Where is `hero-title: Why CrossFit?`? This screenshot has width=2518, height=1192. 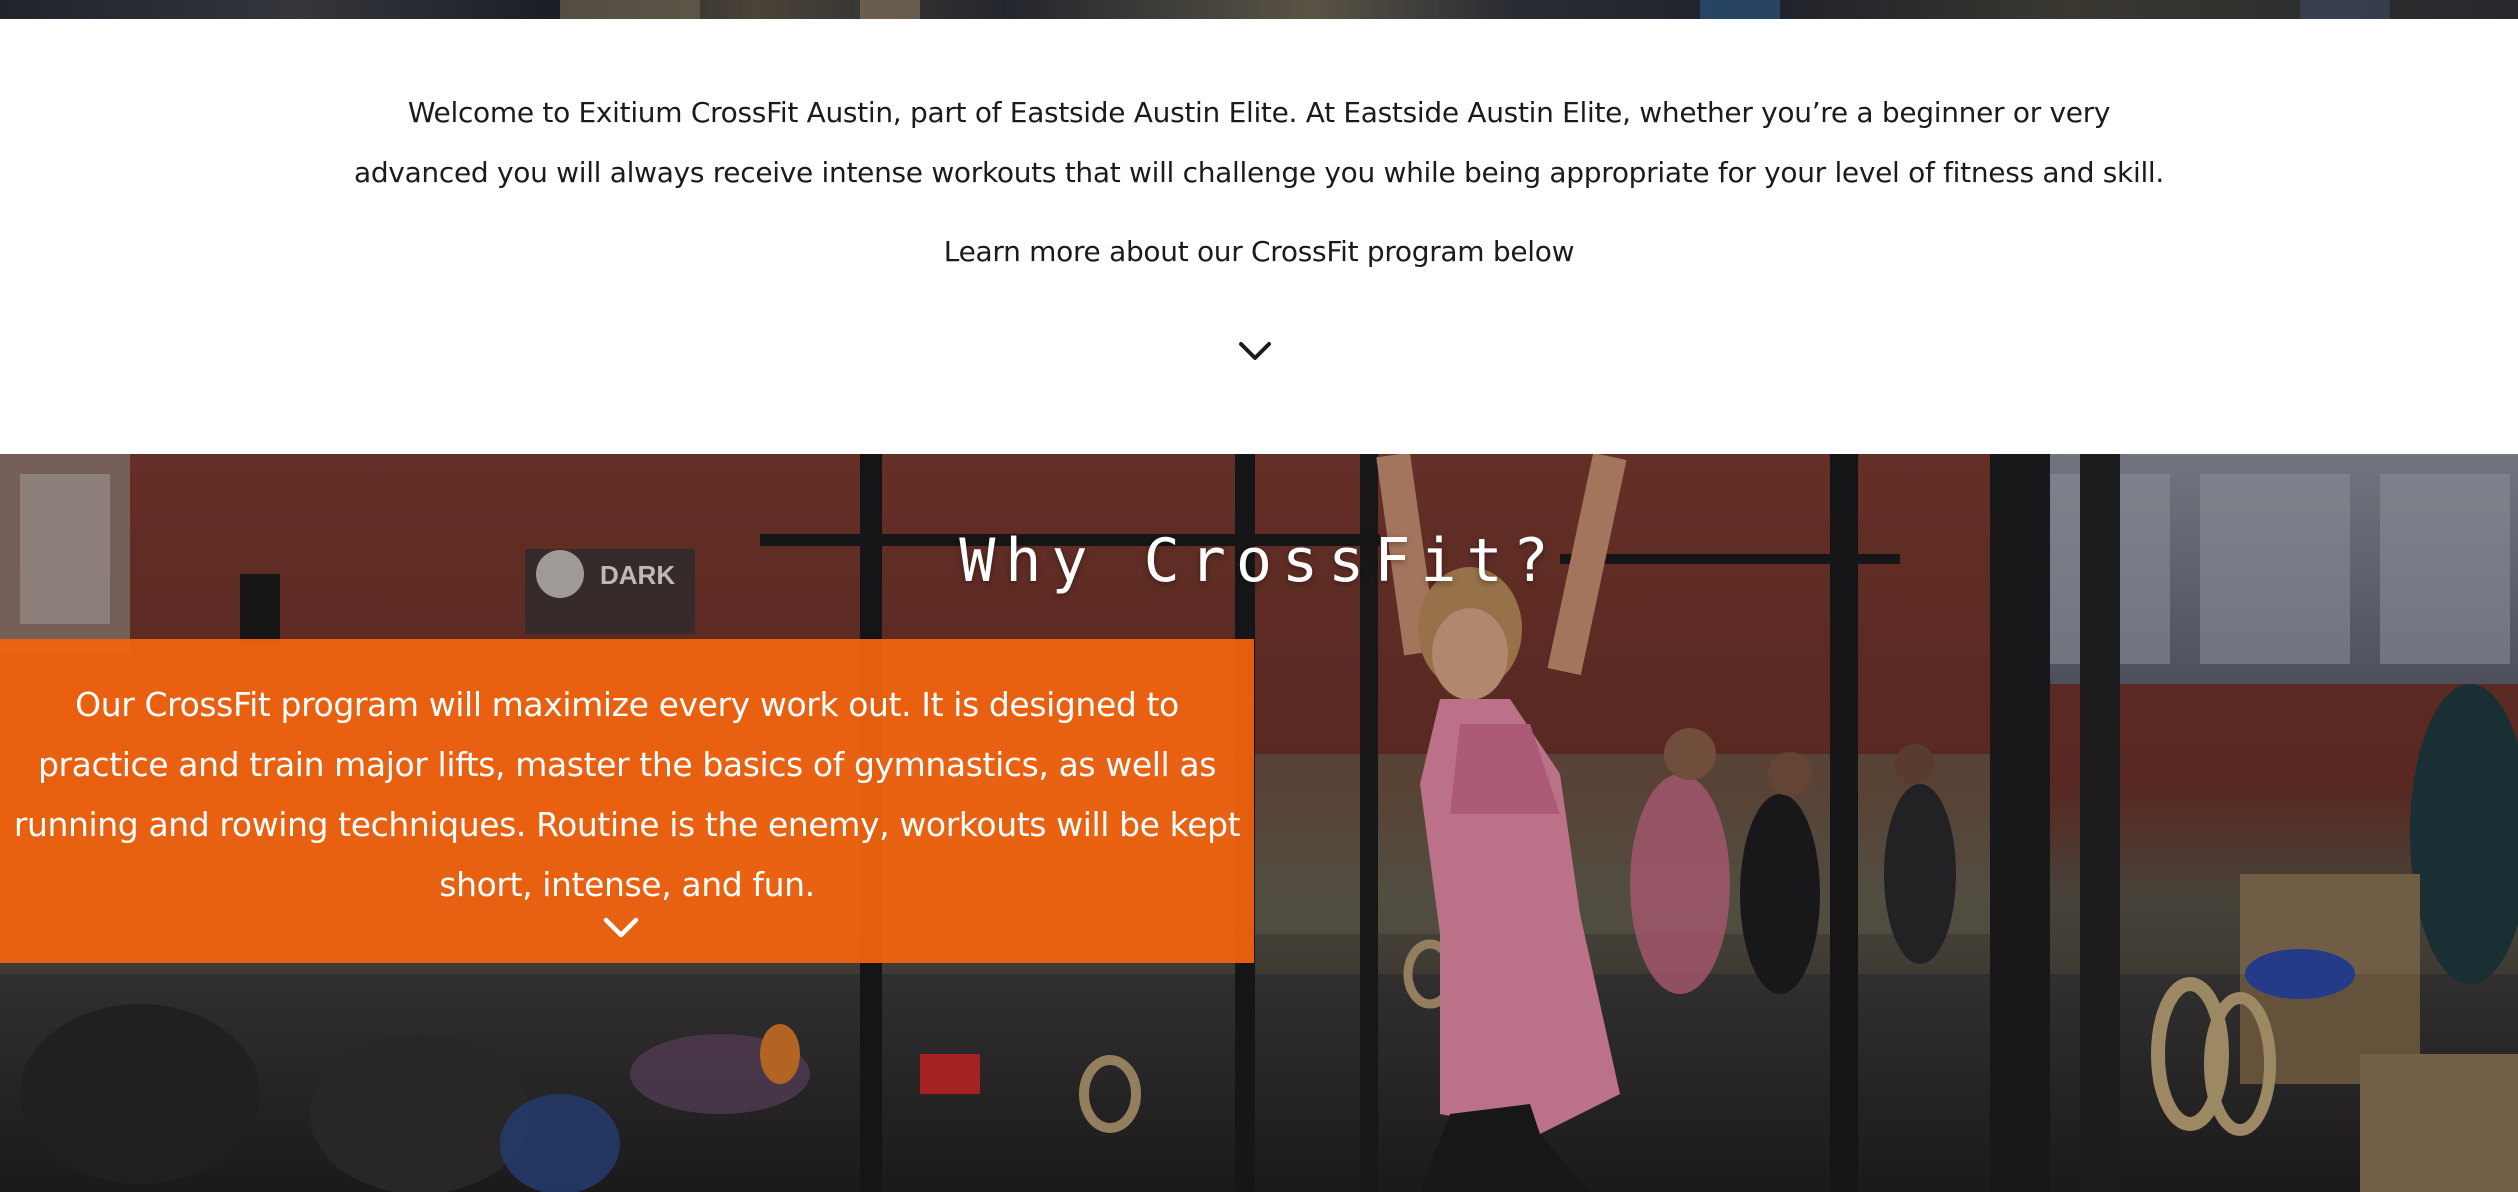
hero-title: Why CrossFit? is located at coordinates (1259, 561).